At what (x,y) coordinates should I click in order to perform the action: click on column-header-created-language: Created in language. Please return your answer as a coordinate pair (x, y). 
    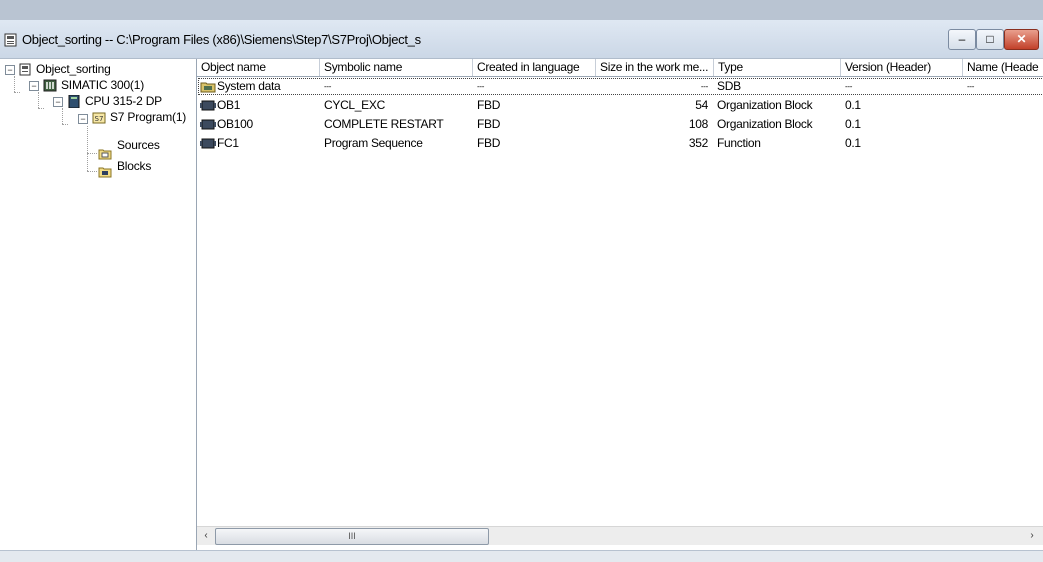
    Looking at the image, I should click on (534, 67).